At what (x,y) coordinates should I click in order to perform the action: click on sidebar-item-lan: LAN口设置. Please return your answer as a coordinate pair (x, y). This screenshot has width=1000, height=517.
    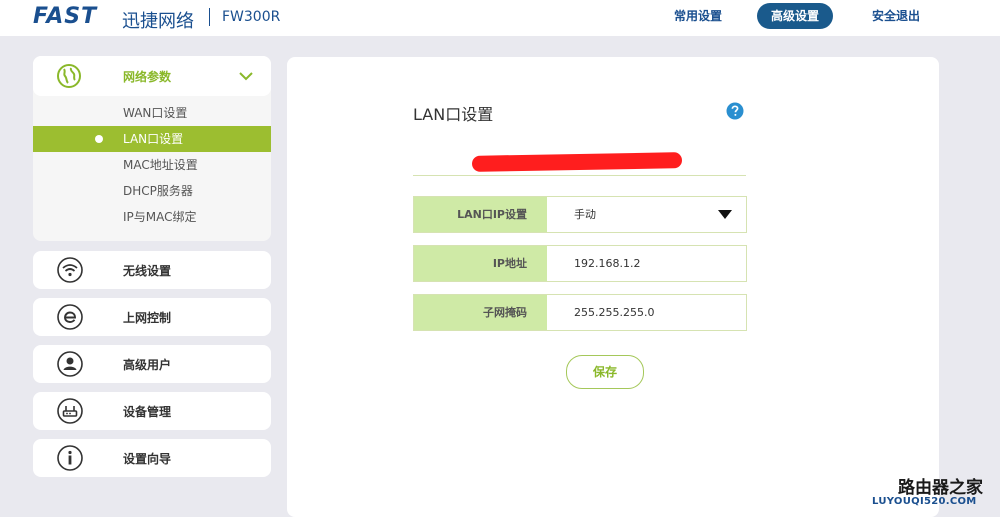
    Looking at the image, I should click on (152, 139).